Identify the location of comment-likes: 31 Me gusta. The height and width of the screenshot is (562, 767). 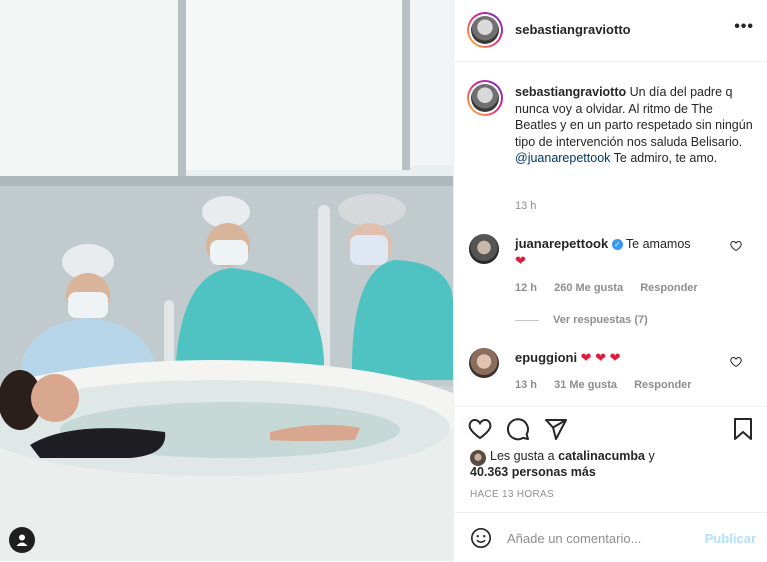
(585, 385).